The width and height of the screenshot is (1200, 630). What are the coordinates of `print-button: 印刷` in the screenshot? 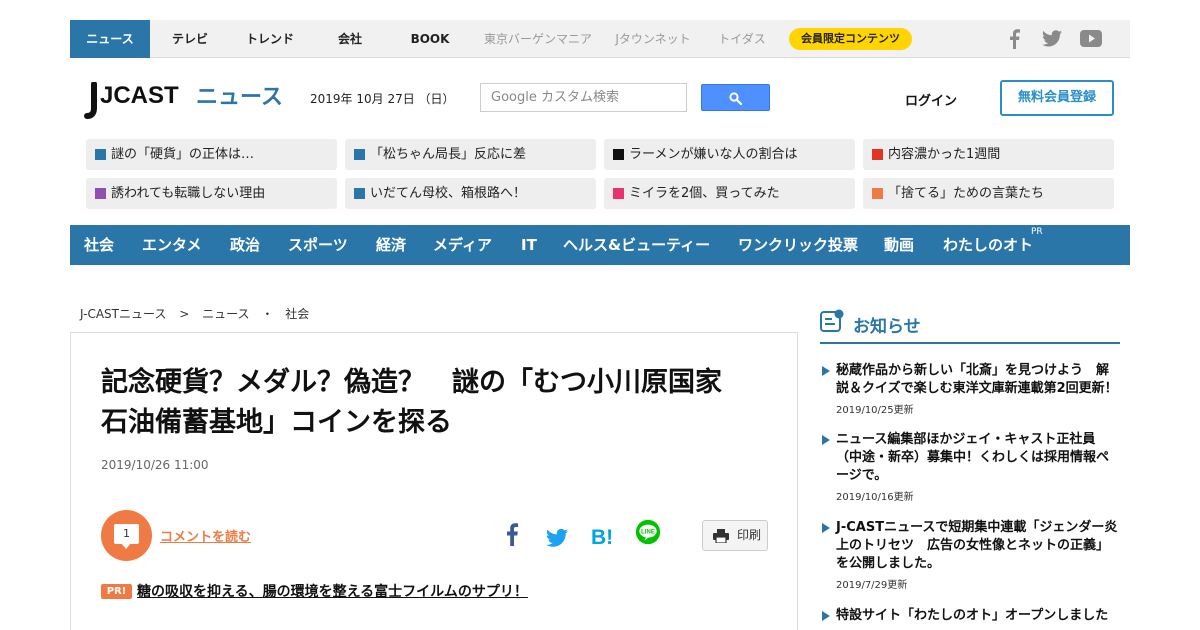 It's located at (735, 535).